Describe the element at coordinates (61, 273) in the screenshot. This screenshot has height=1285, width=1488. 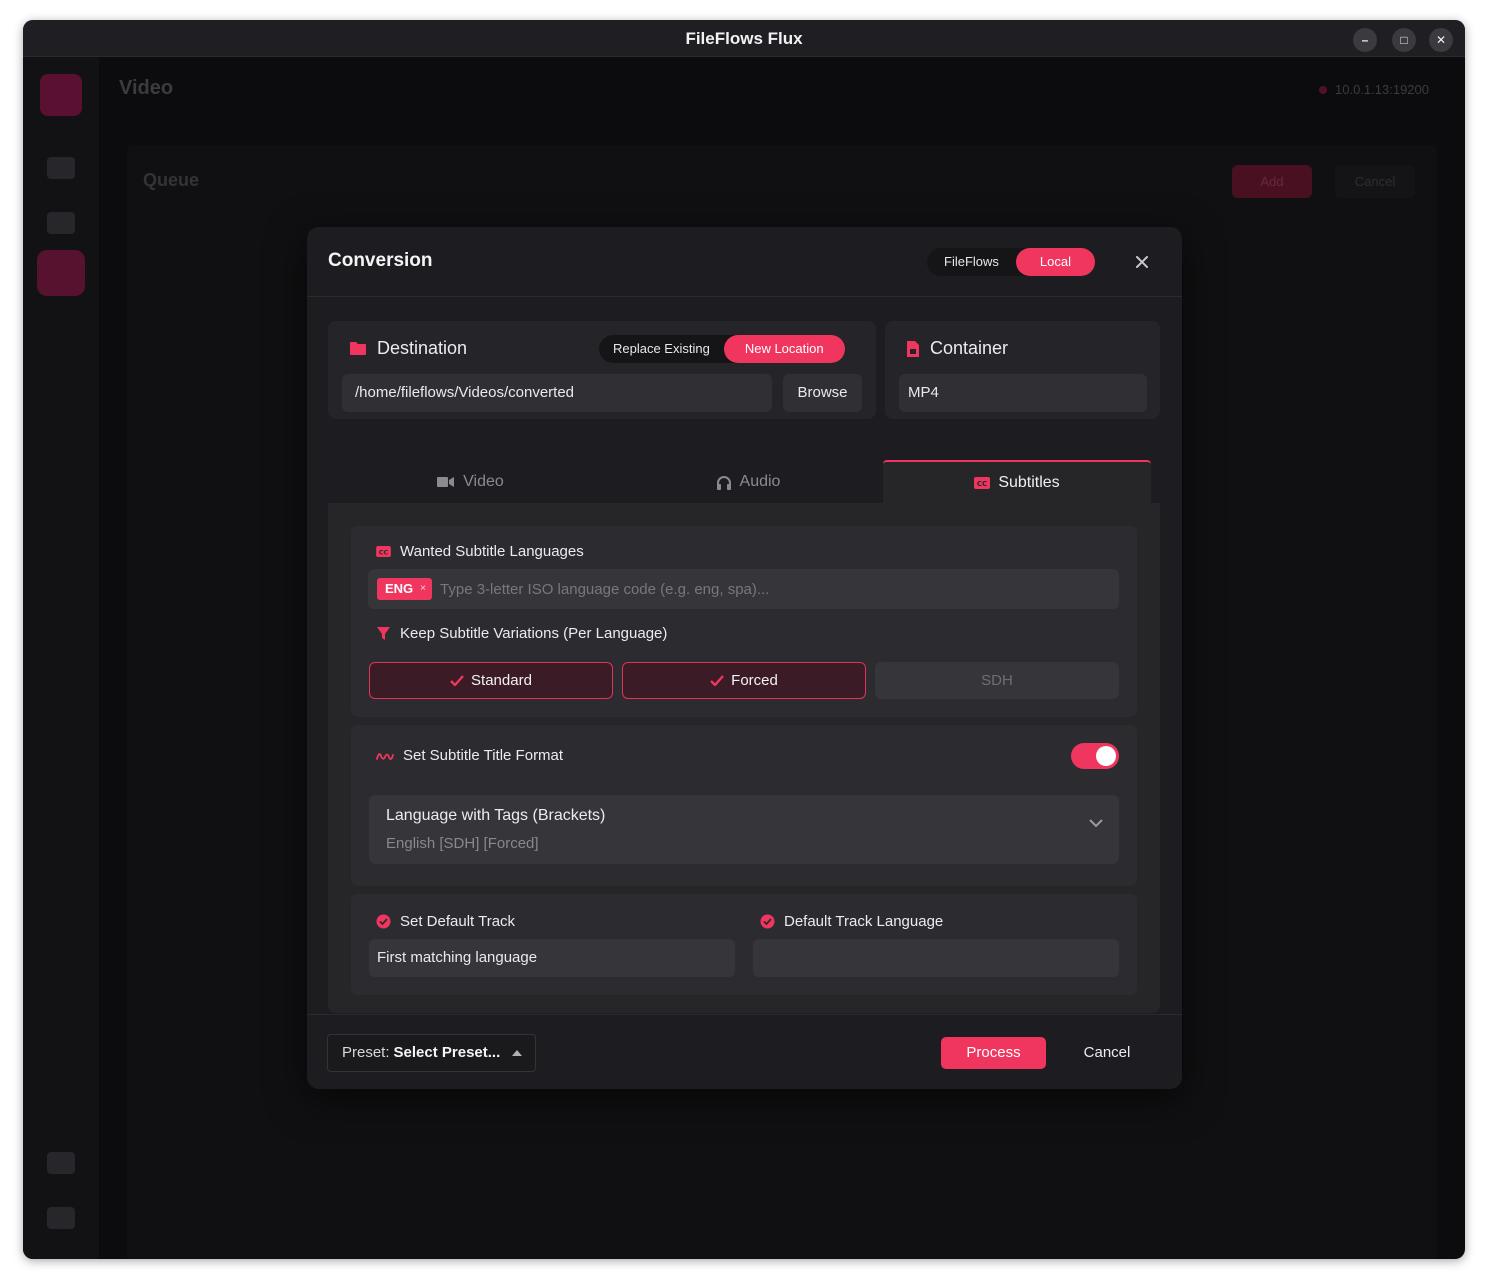
I see `sidebar-video-icon` at that location.